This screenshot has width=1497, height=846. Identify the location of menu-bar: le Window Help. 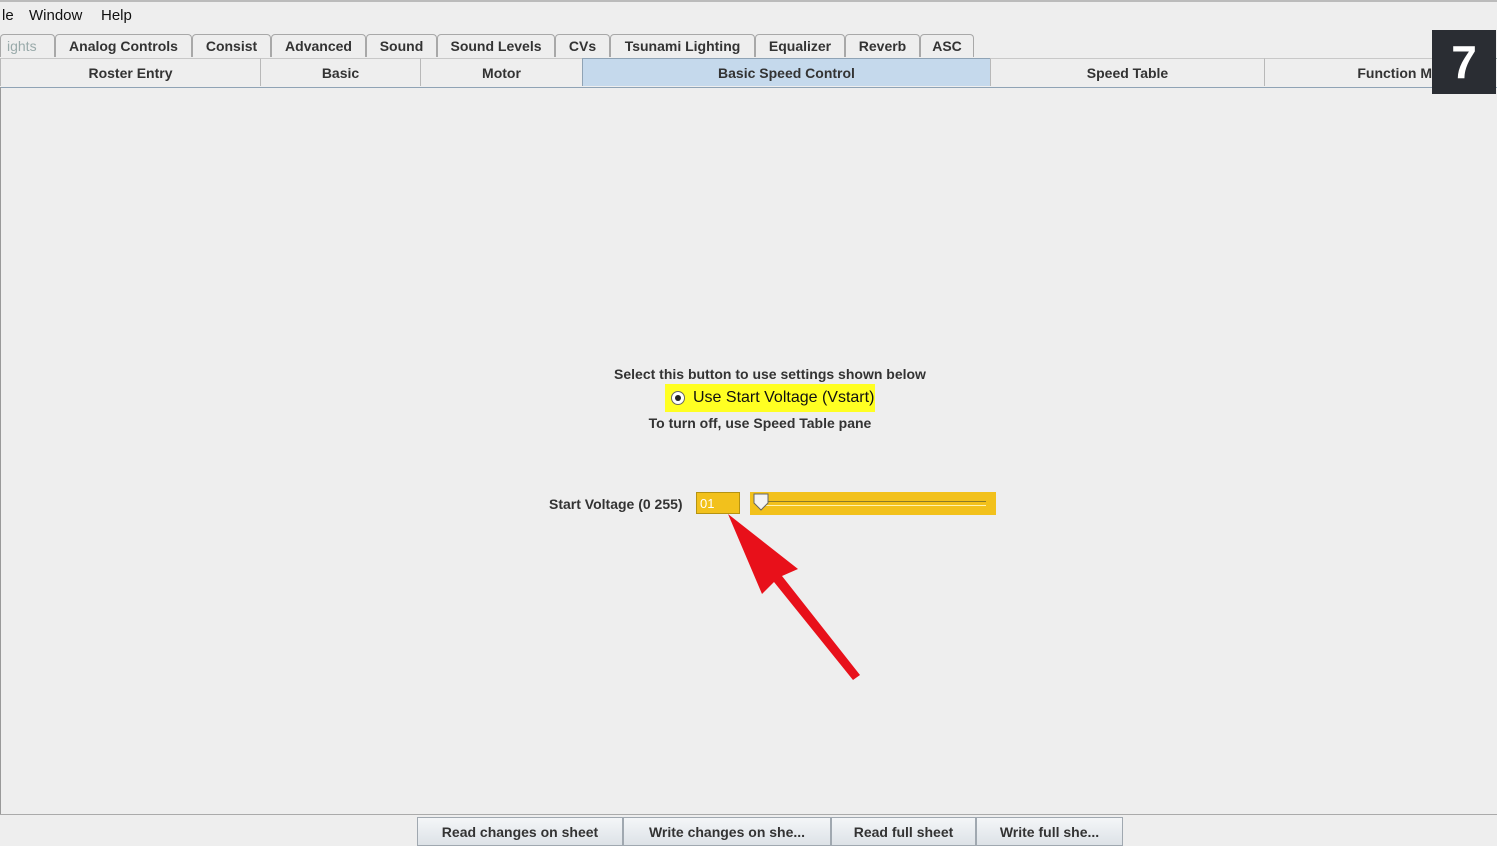
(748, 15).